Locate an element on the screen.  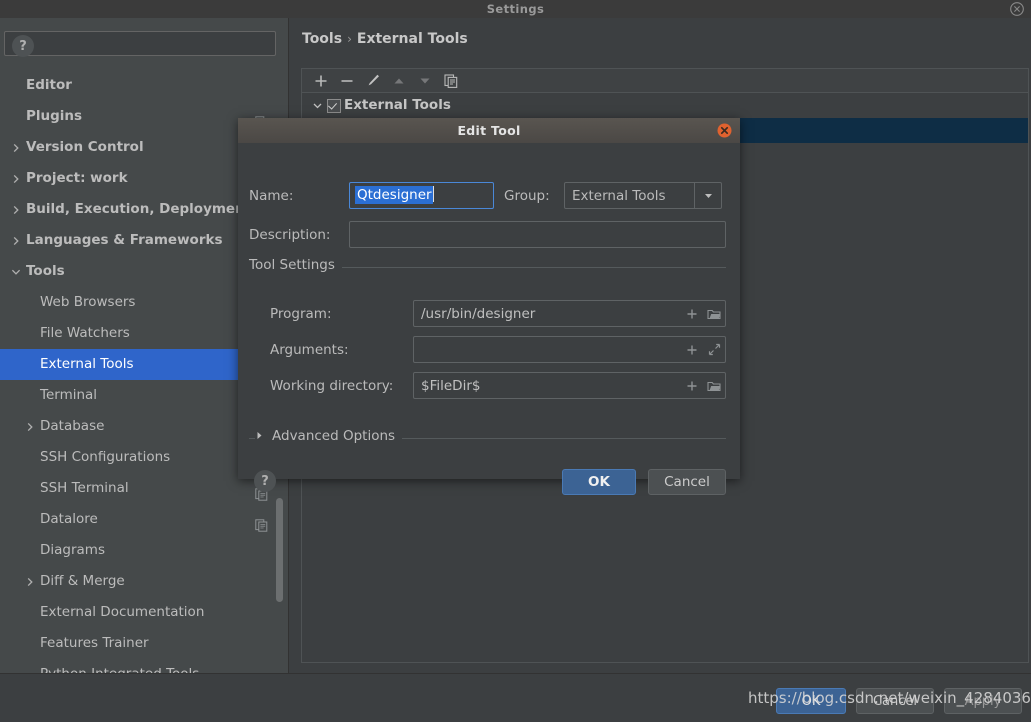
advanced-options-toggle: Advanced Options is located at coordinates (329, 436).